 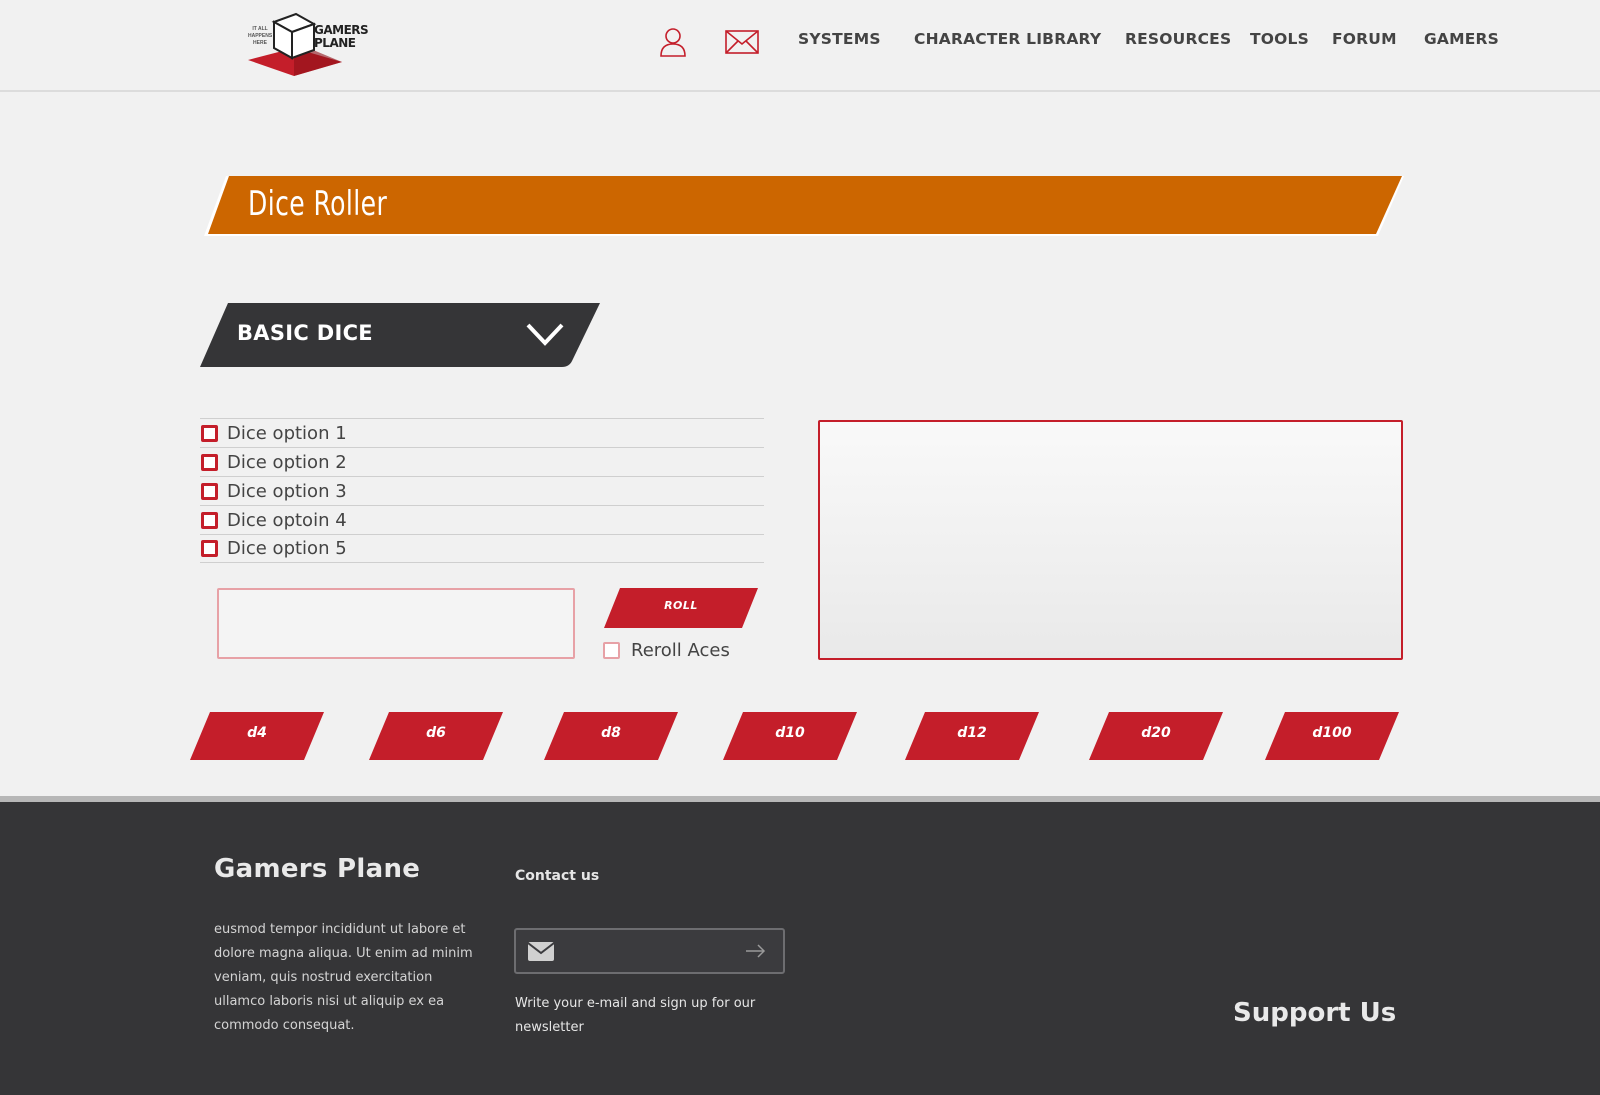 What do you see at coordinates (308, 45) in the screenshot?
I see `site-logo: IT ALL HAPPENS HERE GAMERS PLANE` at bounding box center [308, 45].